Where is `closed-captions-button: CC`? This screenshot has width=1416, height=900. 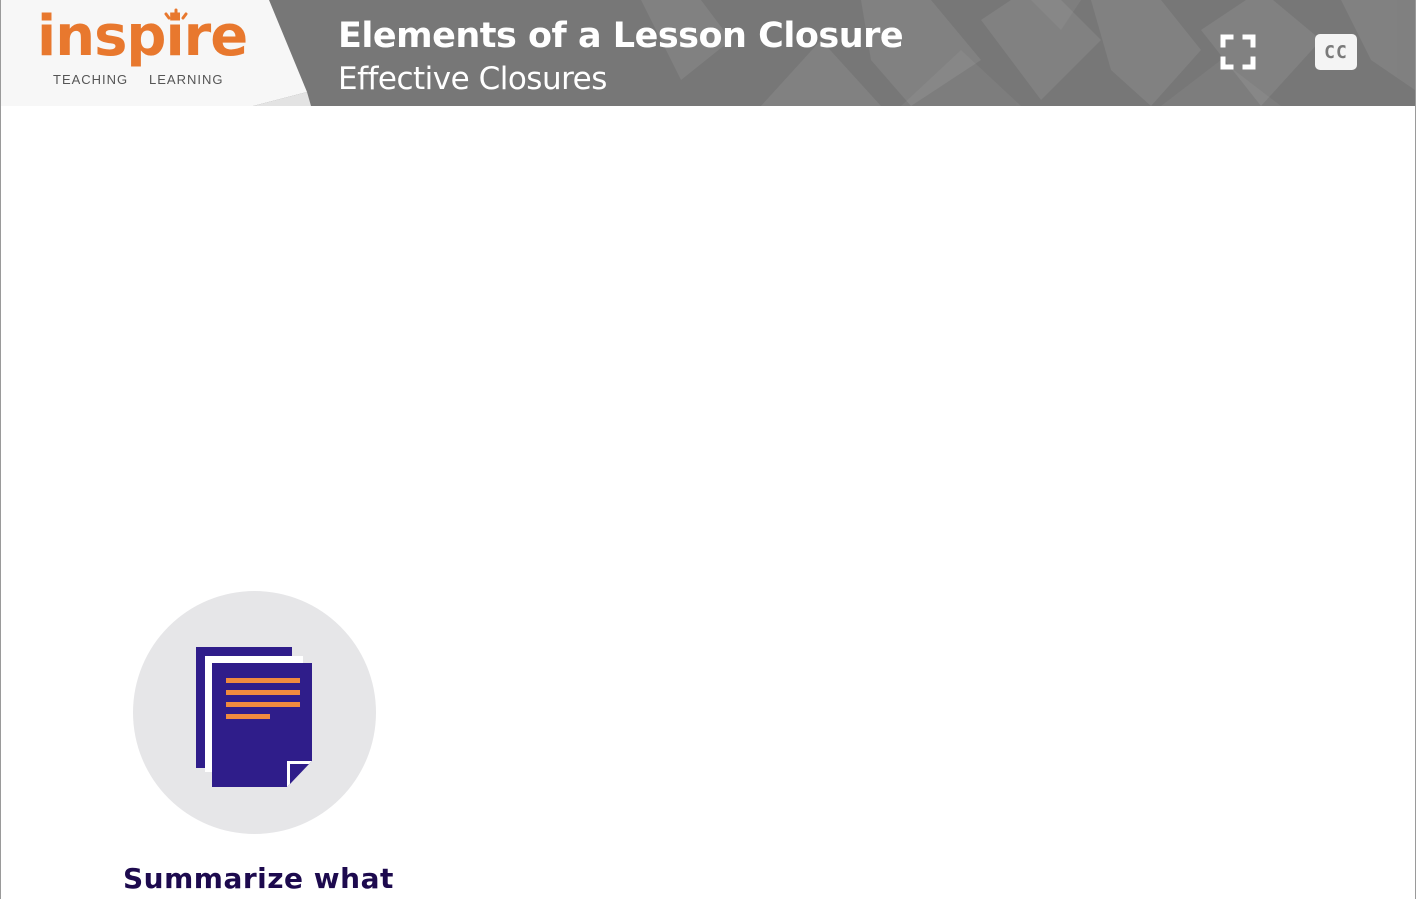 closed-captions-button: CC is located at coordinates (1336, 52).